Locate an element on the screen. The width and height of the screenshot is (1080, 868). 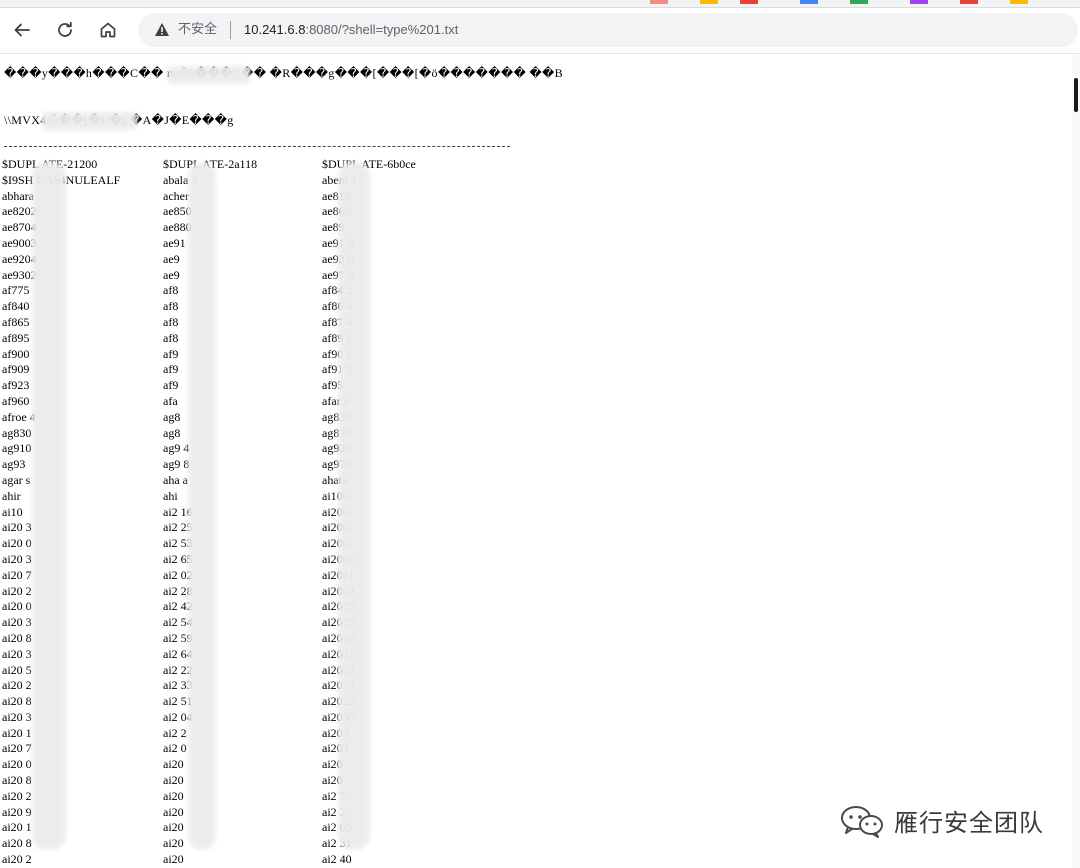
back-button is located at coordinates (22, 30).